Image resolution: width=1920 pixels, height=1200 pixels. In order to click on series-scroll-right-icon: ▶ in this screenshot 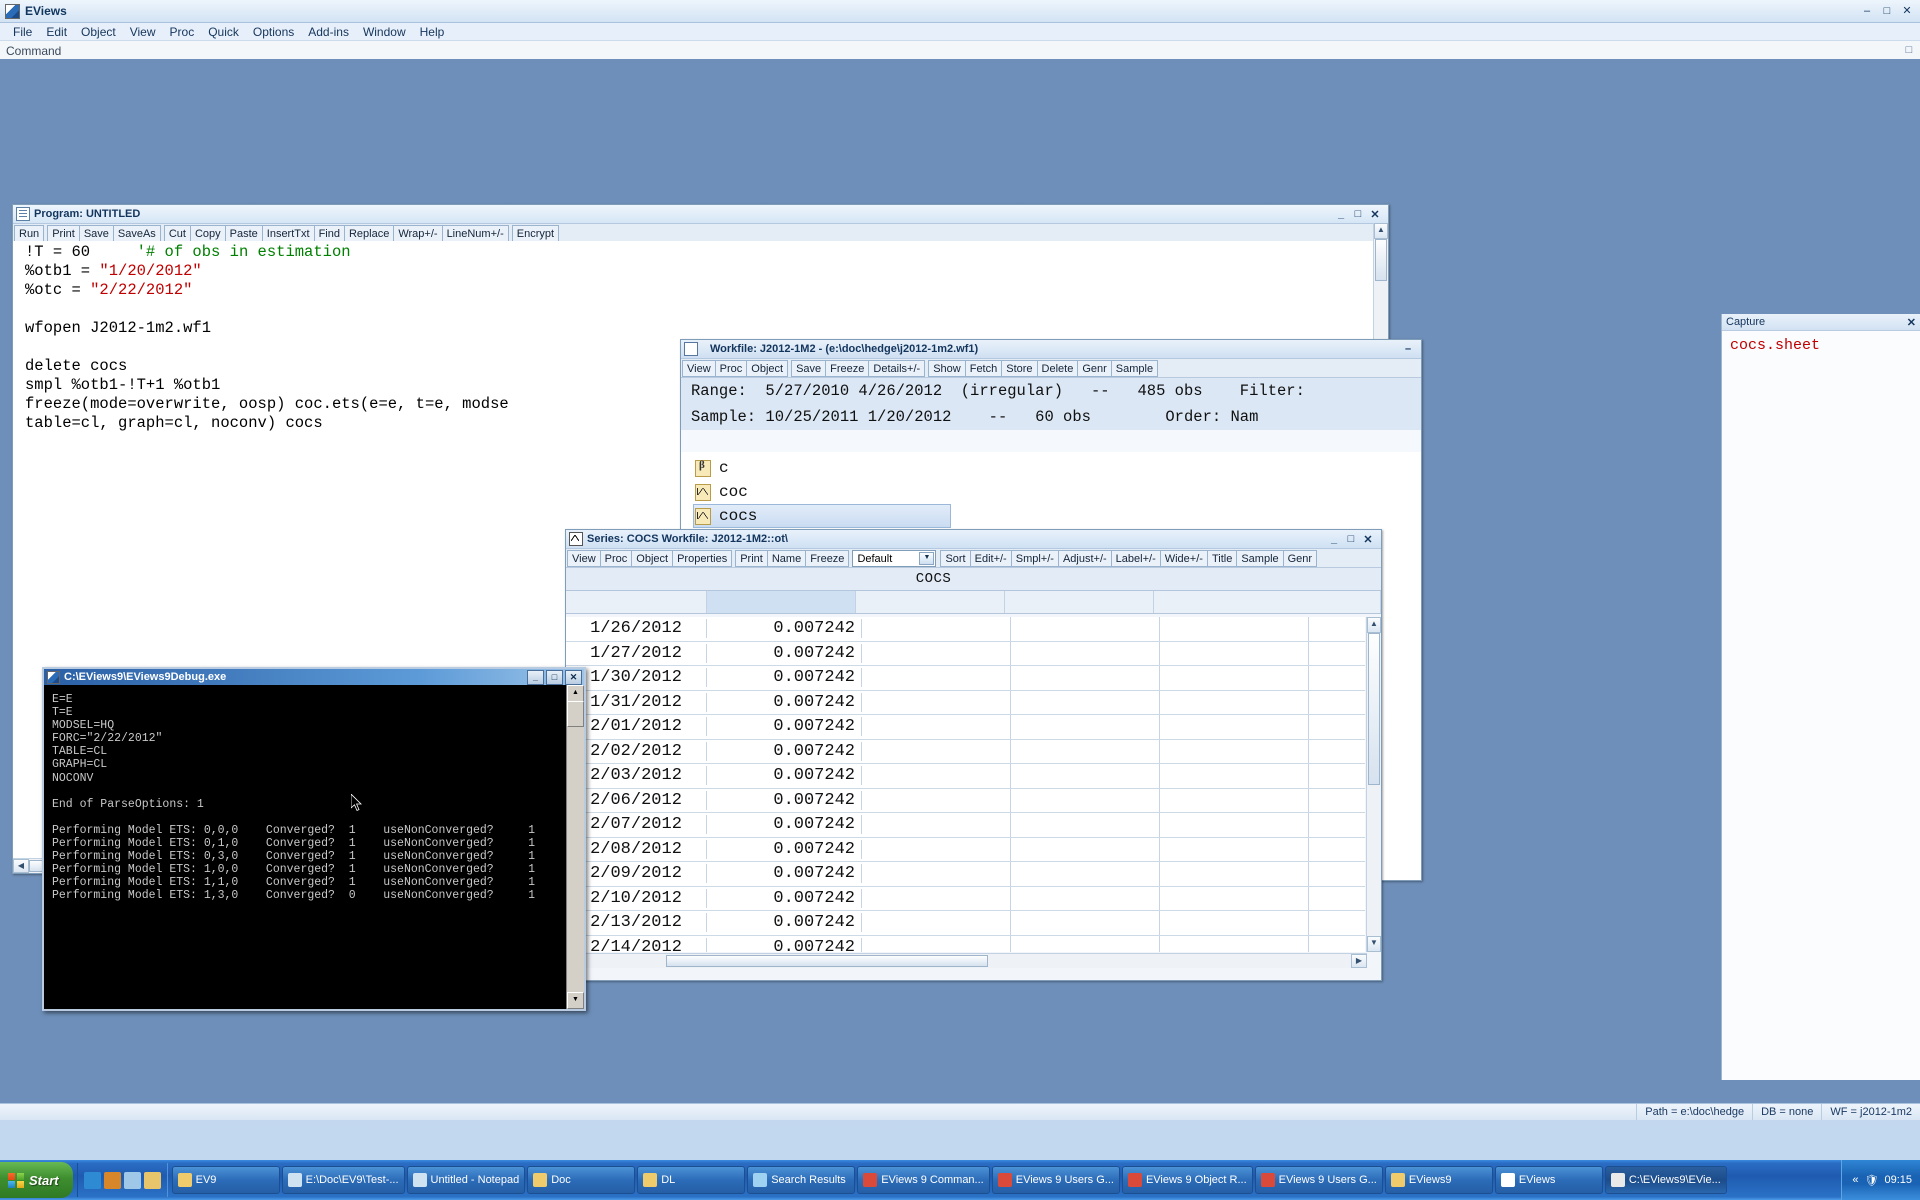, I will do `click(1359, 961)`.